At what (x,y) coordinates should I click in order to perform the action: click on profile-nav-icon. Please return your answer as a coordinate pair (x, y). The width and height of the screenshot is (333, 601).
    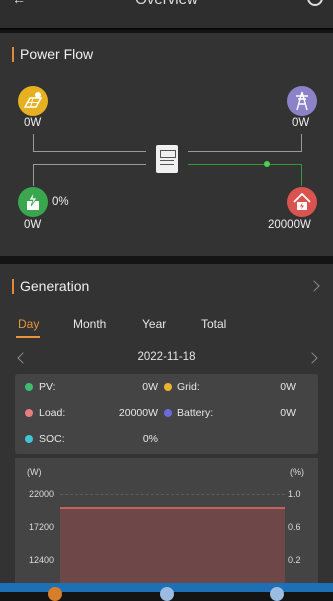
    Looking at the image, I should click on (277, 594).